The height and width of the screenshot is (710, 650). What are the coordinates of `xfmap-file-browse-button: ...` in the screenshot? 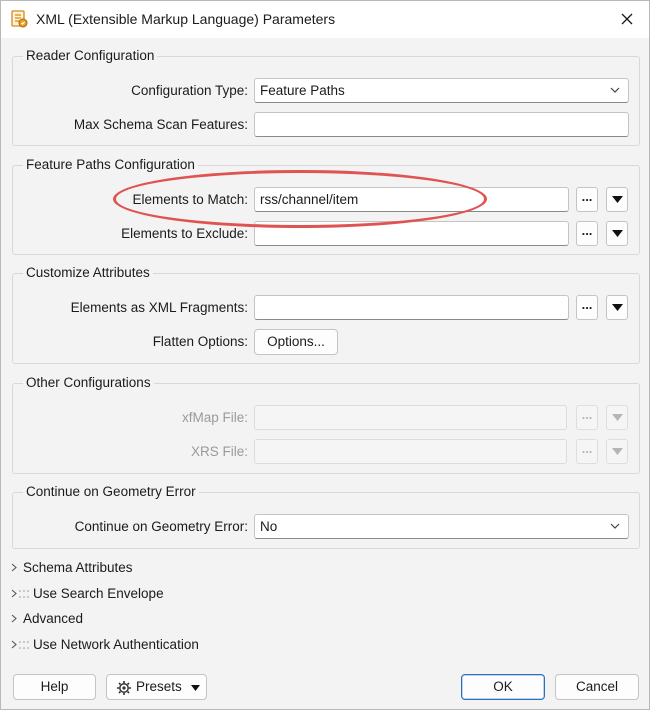 It's located at (587, 417).